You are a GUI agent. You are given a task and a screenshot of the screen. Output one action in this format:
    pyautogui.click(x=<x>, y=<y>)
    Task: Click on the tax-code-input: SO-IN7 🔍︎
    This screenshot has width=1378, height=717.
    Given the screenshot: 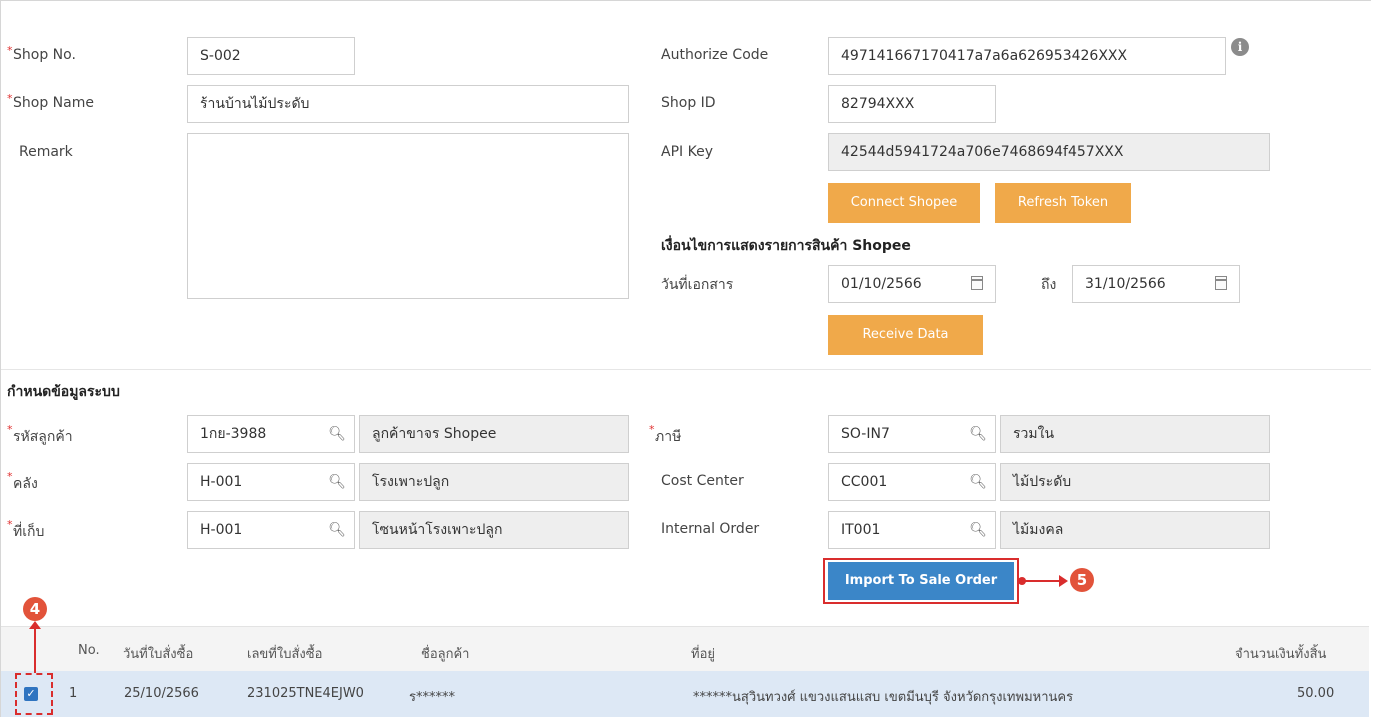 What is the action you would take?
    pyautogui.click(x=912, y=434)
    